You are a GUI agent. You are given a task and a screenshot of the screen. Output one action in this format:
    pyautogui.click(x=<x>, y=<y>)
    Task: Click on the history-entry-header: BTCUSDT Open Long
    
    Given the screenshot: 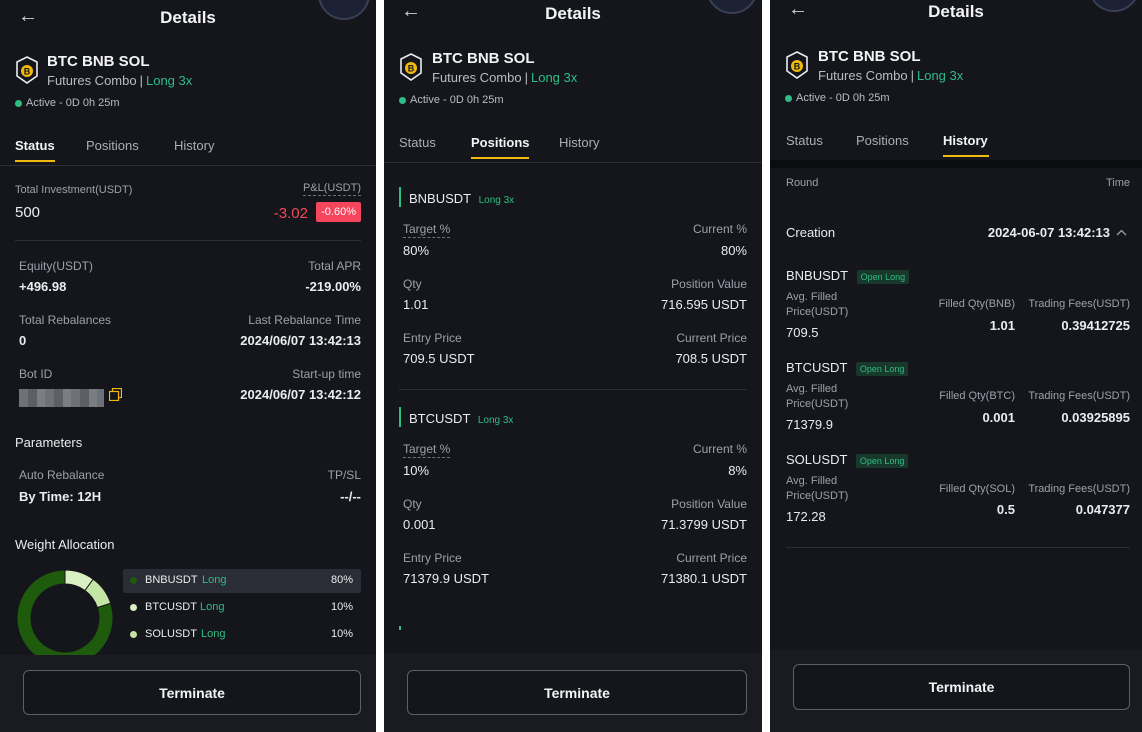 What is the action you would take?
    pyautogui.click(x=847, y=368)
    